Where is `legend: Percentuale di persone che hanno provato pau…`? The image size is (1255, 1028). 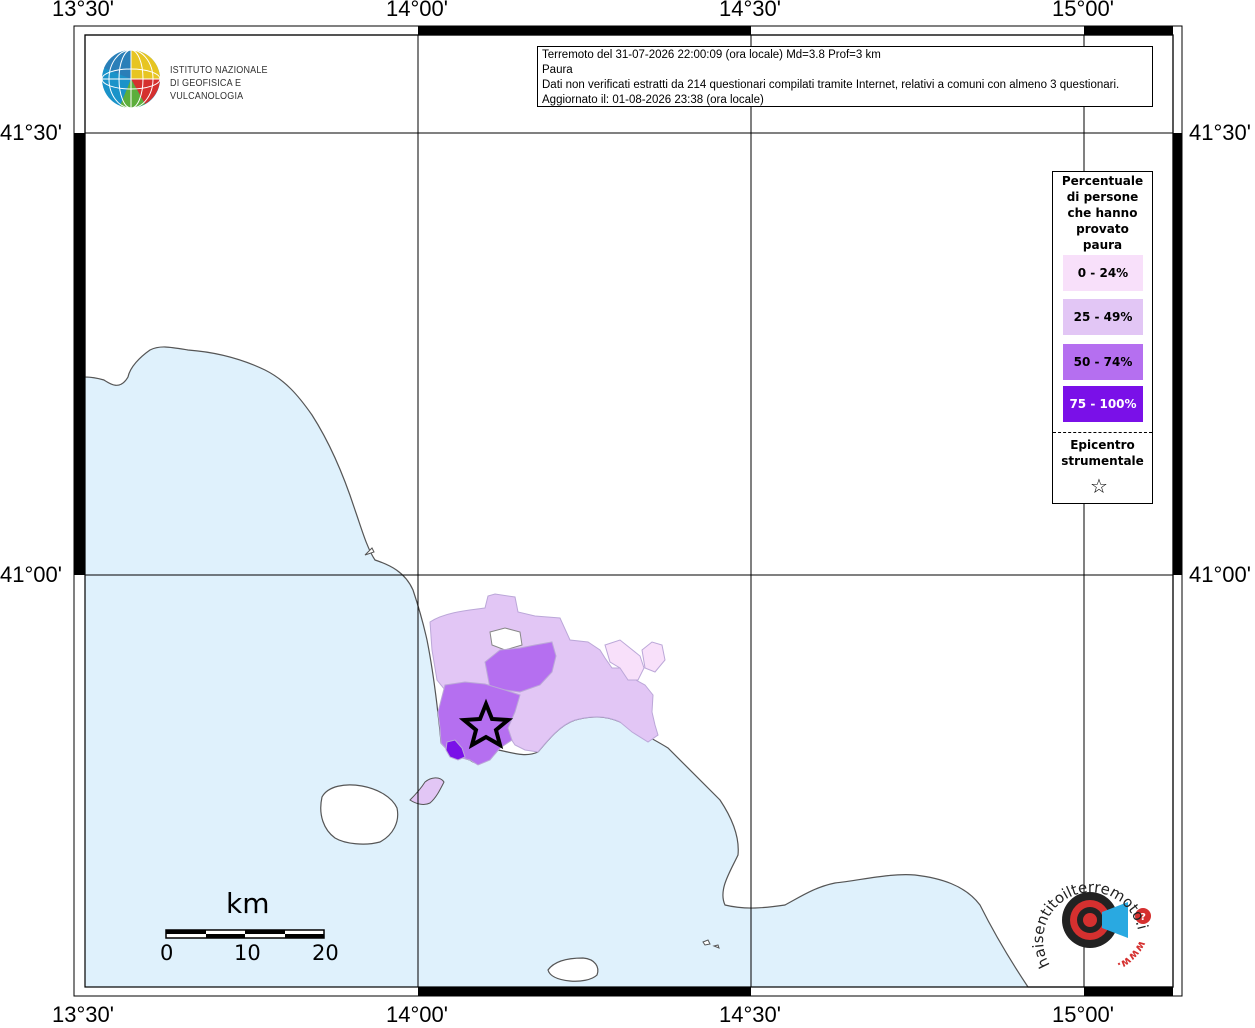
legend: Percentuale di persone che hanno provato pau… is located at coordinates (1102, 337).